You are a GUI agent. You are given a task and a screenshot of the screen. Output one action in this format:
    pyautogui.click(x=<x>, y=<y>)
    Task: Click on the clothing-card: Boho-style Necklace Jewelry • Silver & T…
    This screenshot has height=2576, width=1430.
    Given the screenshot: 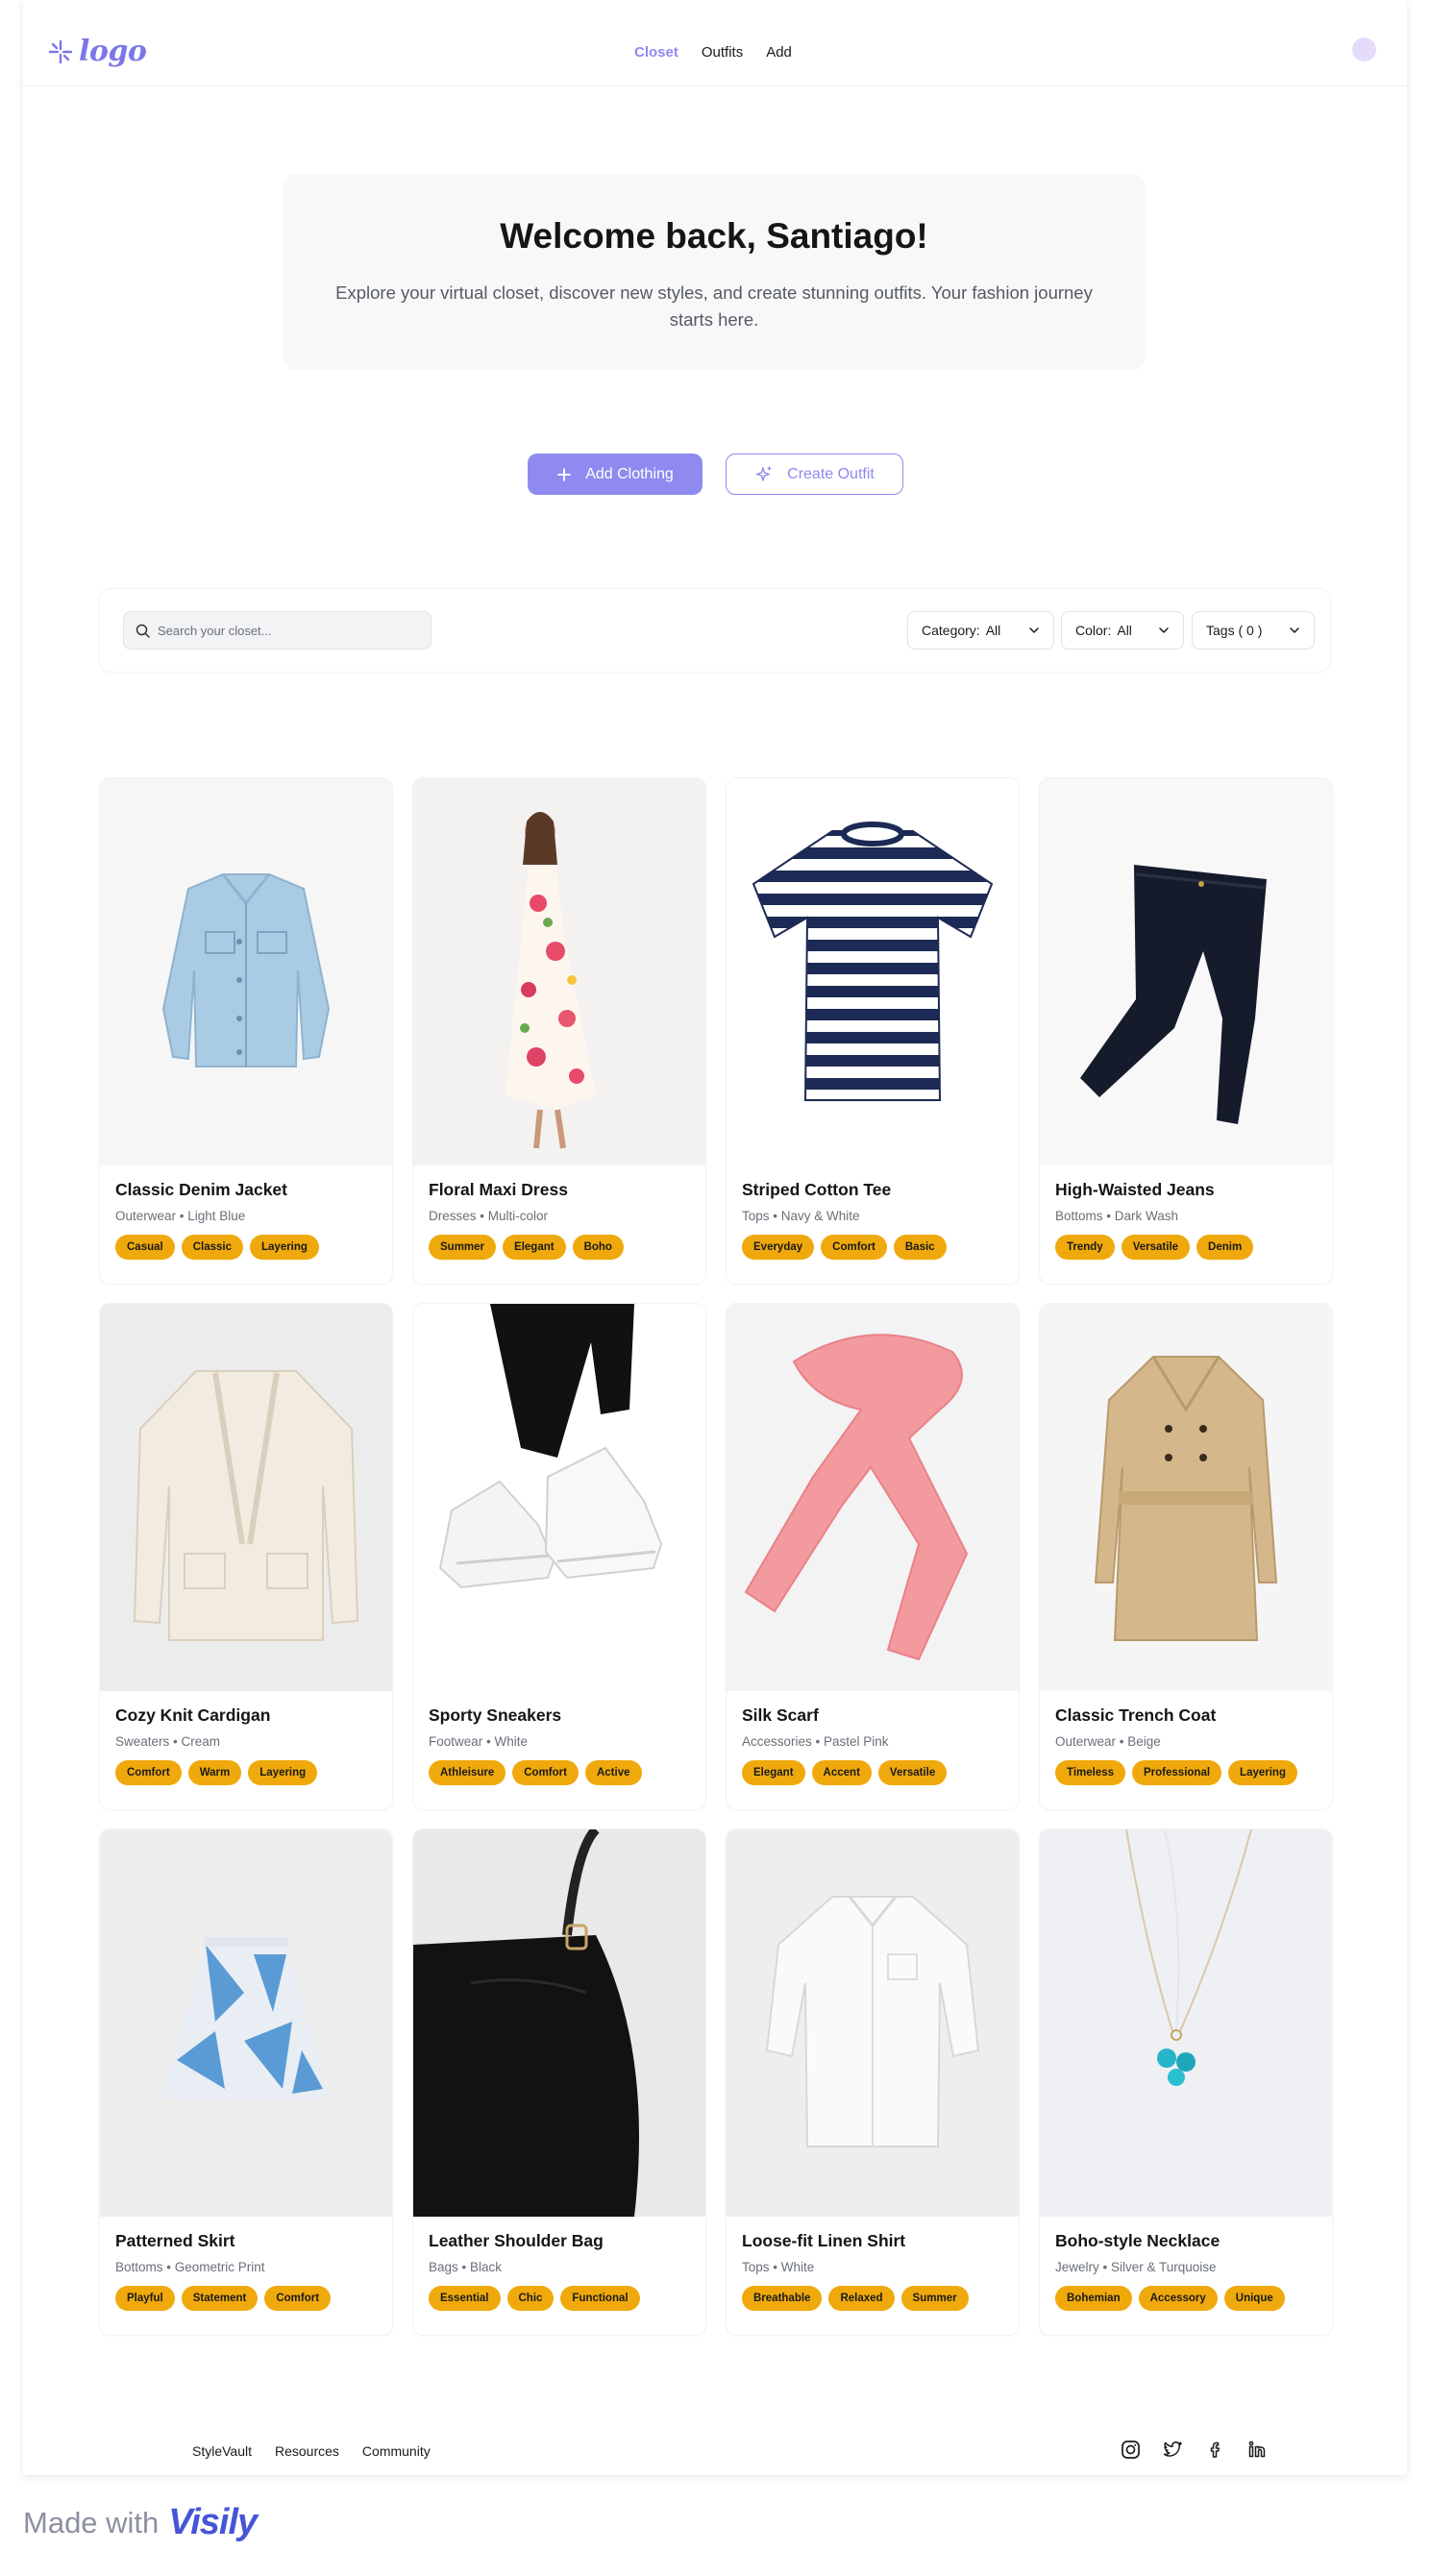 What is the action you would take?
    pyautogui.click(x=1186, y=2082)
    